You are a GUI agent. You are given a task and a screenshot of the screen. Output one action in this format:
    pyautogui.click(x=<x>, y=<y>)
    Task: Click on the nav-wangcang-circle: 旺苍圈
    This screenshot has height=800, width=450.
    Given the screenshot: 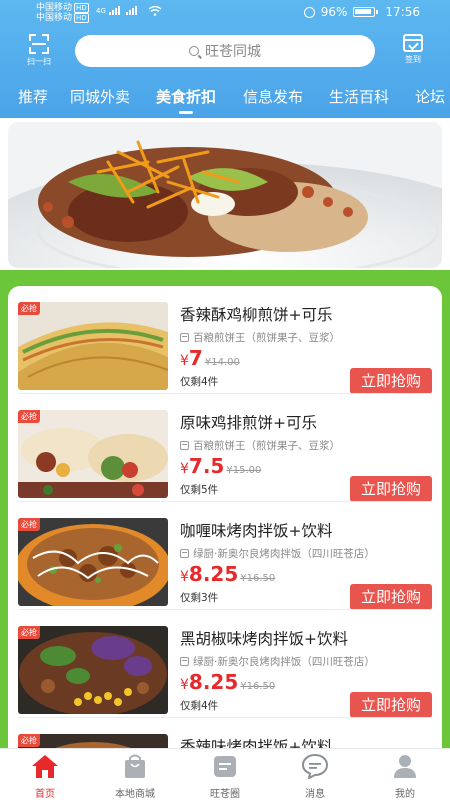 What is the action you would take?
    pyautogui.click(x=225, y=776)
    